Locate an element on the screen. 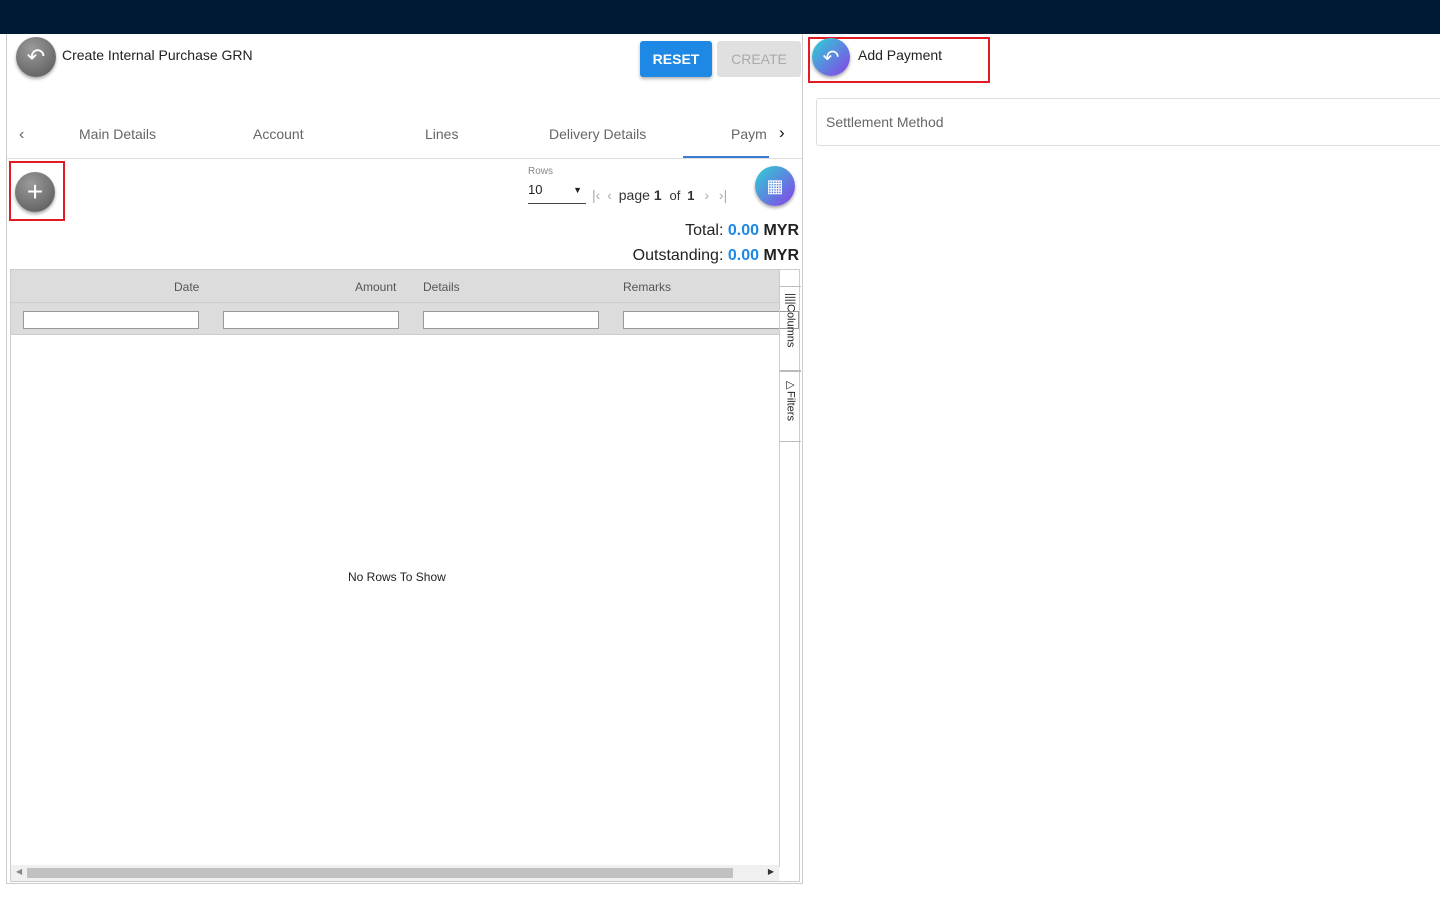  scrollbar-thumb is located at coordinates (380, 873).